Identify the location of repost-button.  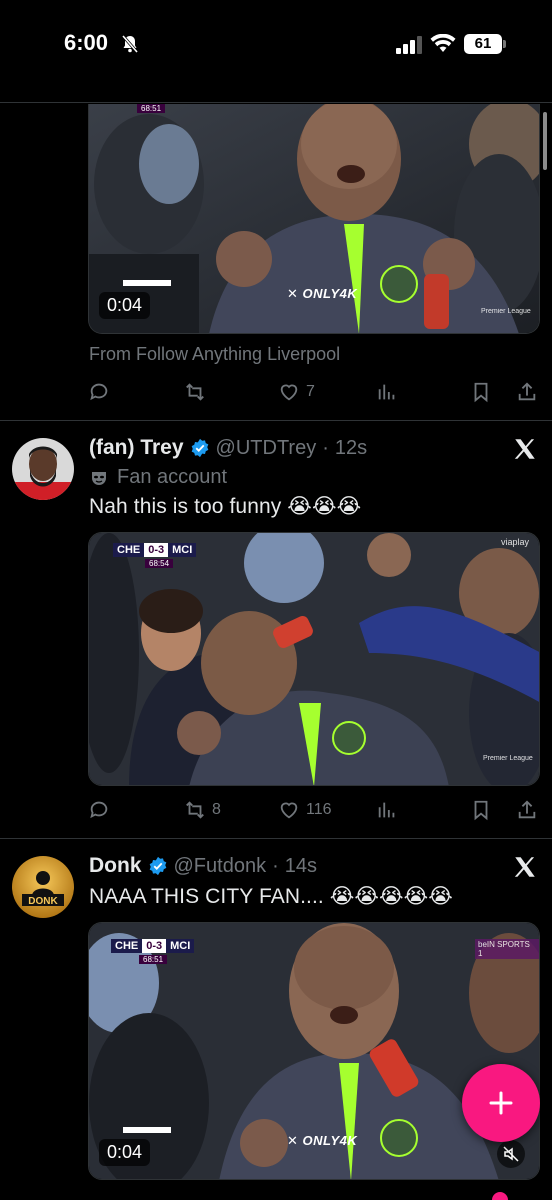
(195, 392).